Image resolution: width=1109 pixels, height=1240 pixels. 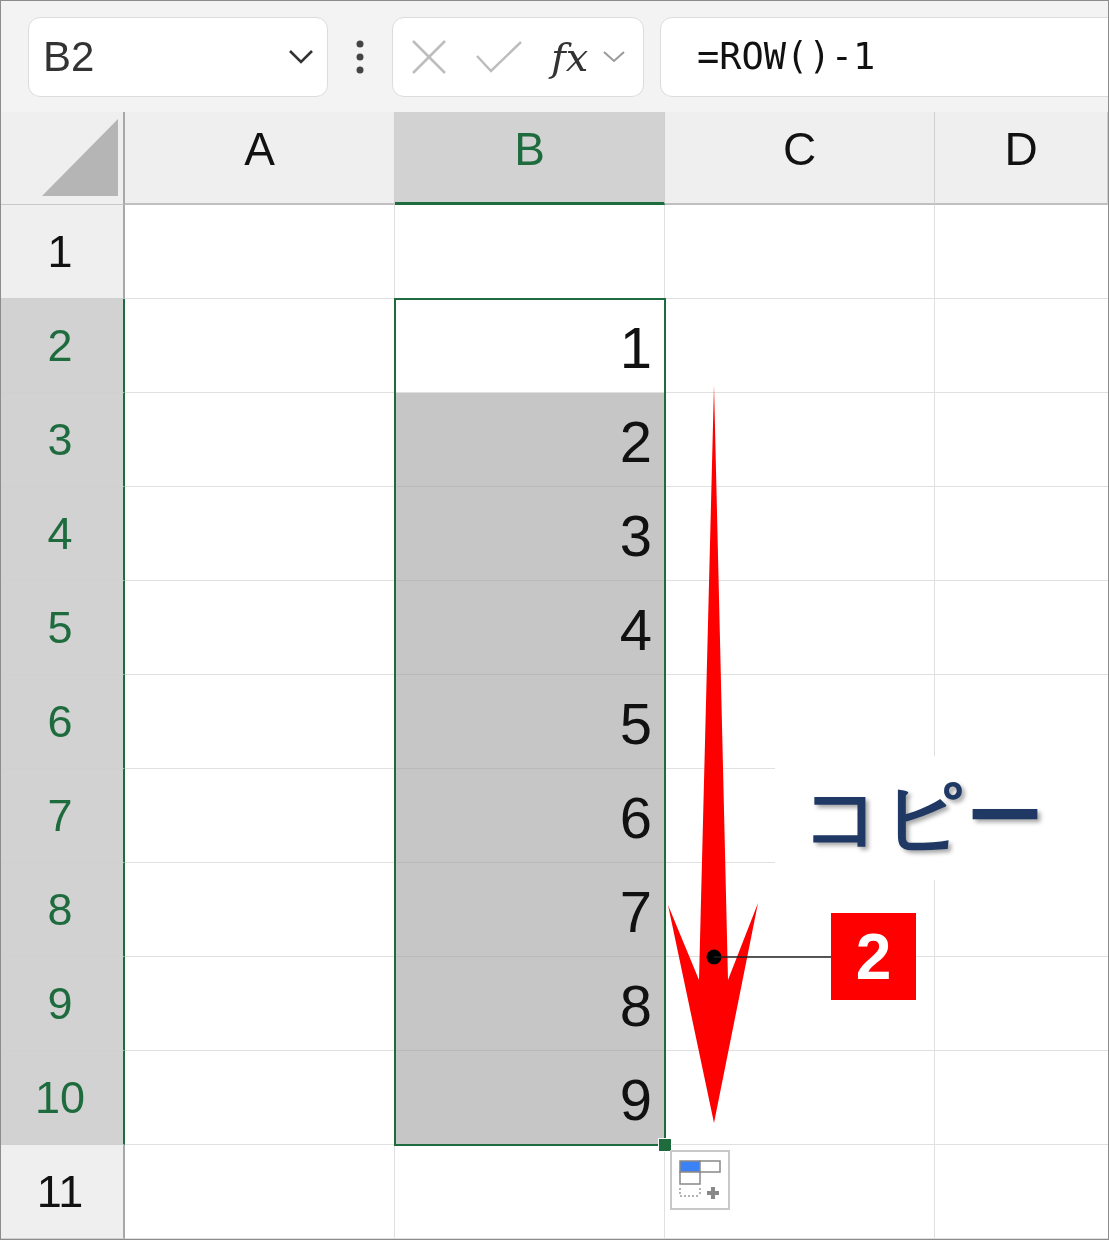 I want to click on row-header: 11, so click(x=63, y=1192).